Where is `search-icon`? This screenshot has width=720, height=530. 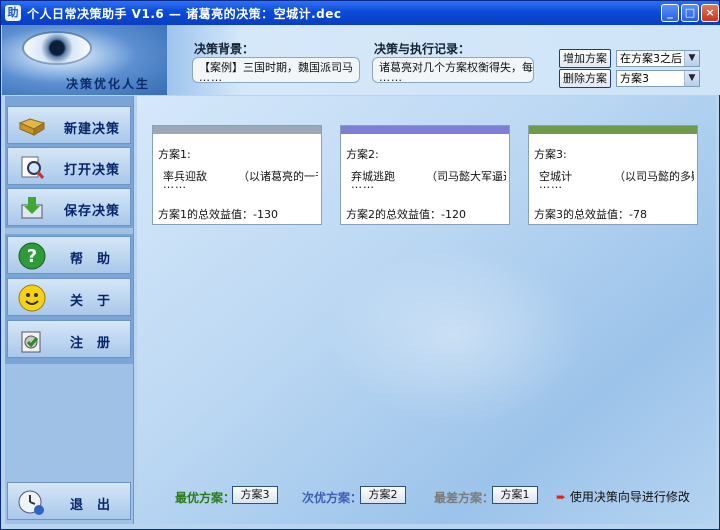 search-icon is located at coordinates (32, 167).